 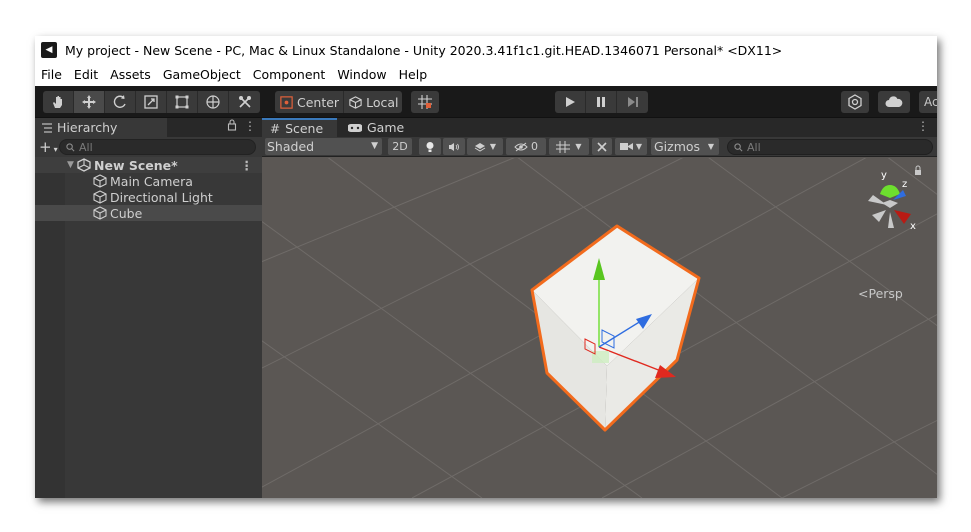 What do you see at coordinates (310, 102) in the screenshot?
I see `pivot-mode-button: Center` at bounding box center [310, 102].